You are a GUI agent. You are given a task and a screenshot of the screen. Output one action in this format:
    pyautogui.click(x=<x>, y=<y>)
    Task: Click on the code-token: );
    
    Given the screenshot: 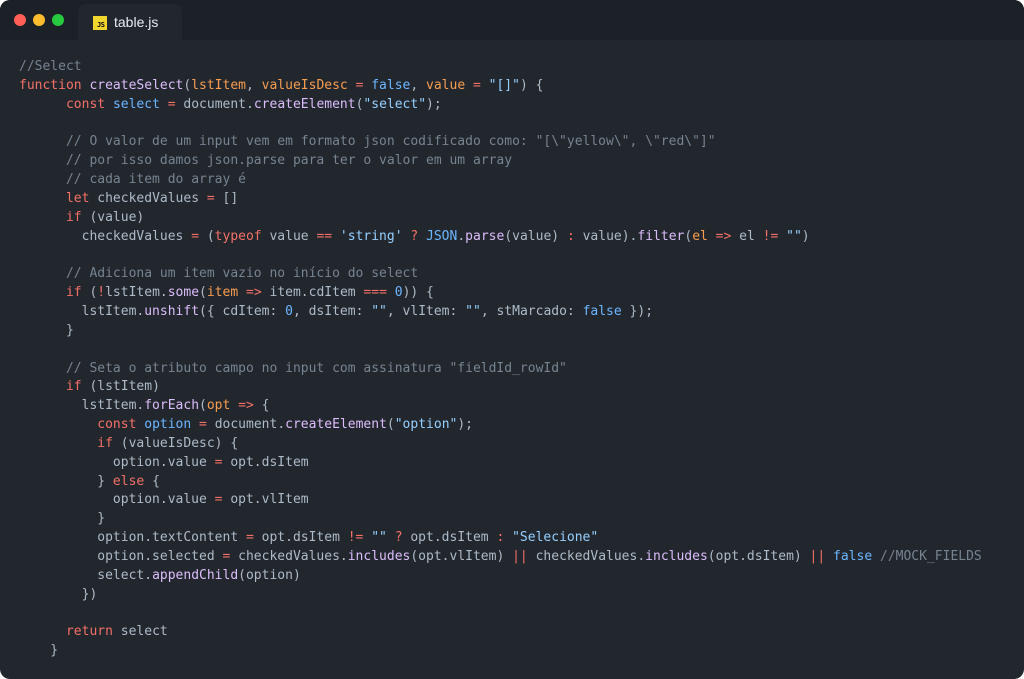 What is the action you would take?
    pyautogui.click(x=465, y=425)
    